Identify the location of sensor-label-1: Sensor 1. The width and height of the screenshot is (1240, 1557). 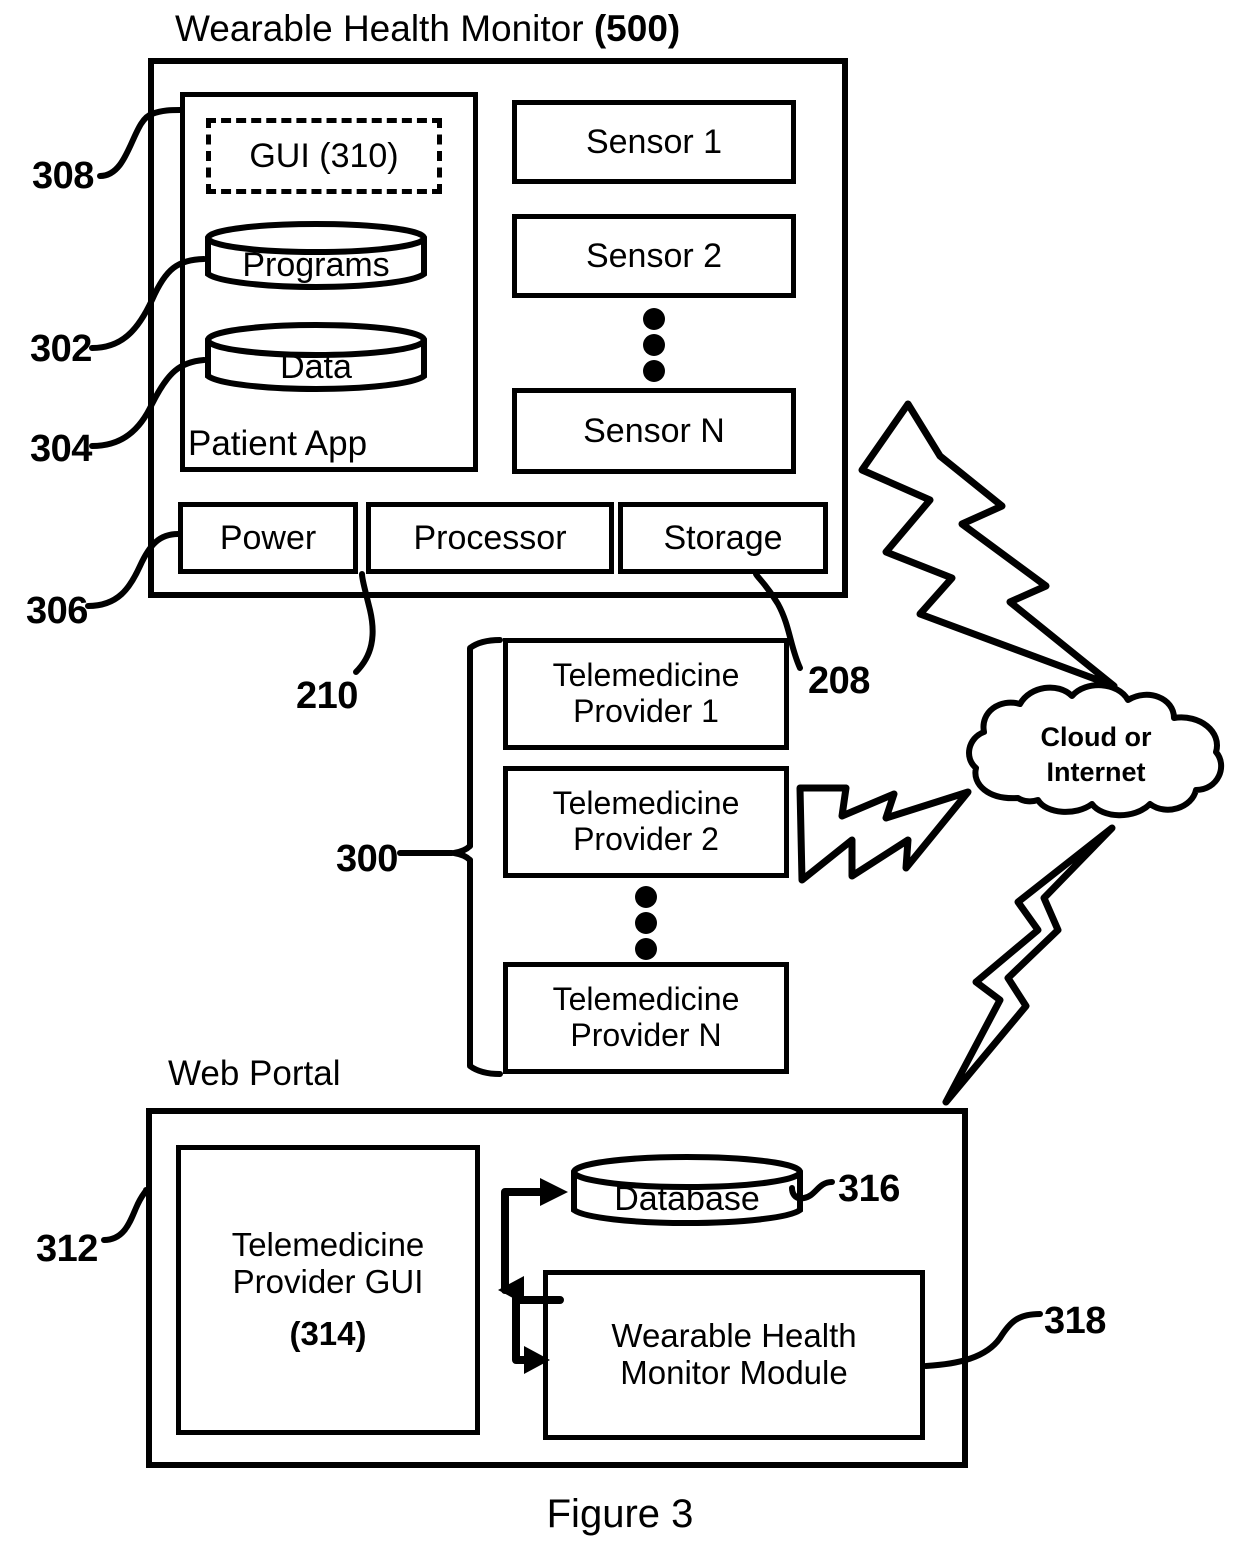
(654, 141).